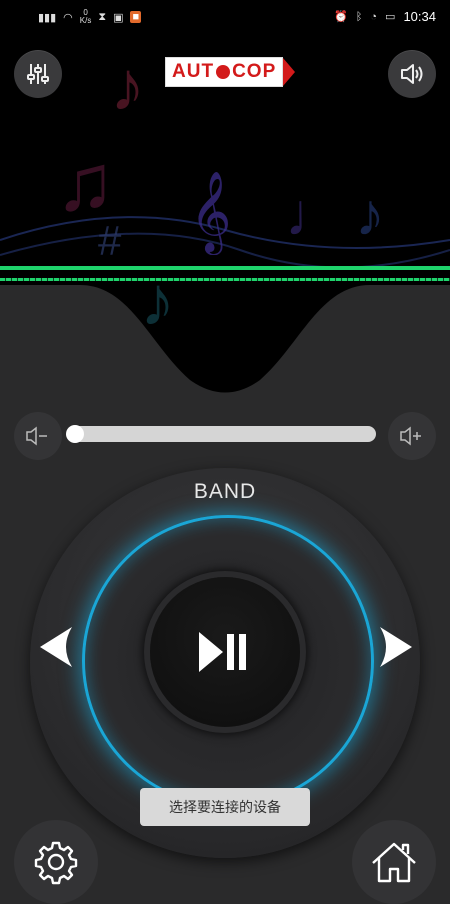  I want to click on play-pause-button, so click(225, 652).